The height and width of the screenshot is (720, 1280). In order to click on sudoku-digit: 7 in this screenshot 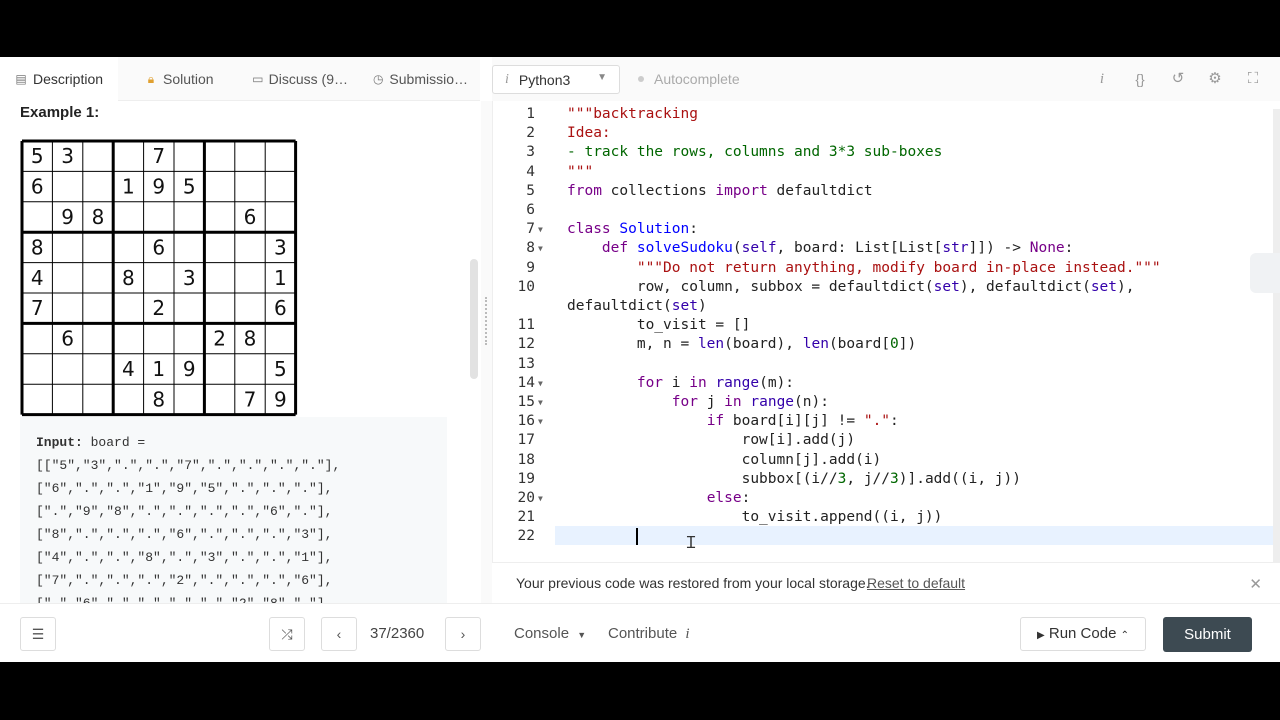, I will do `click(37, 308)`.